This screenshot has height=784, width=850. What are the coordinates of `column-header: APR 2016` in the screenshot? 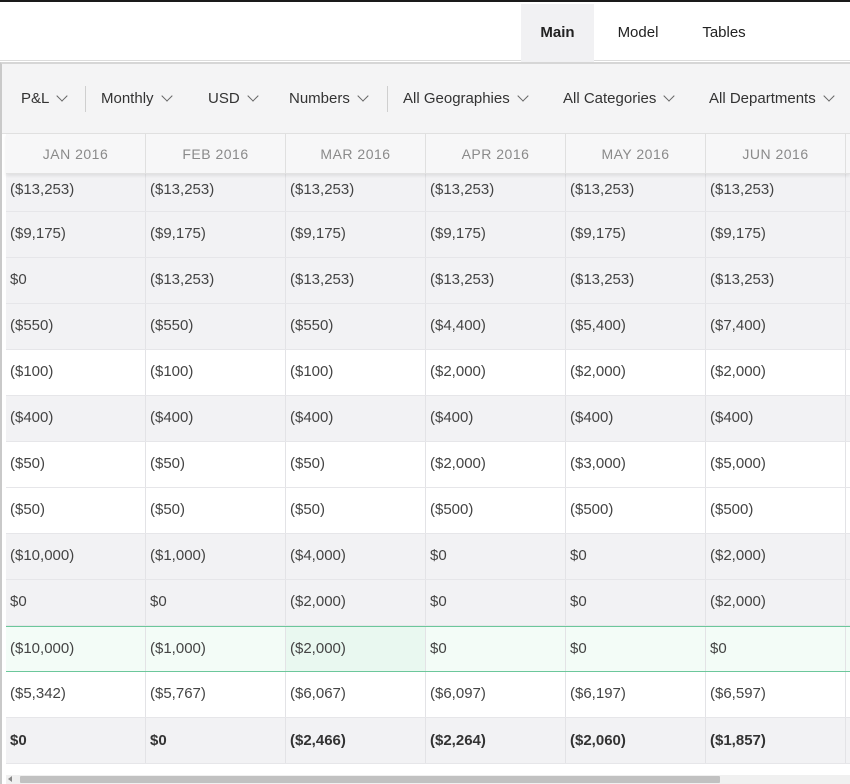 It's located at (496, 154).